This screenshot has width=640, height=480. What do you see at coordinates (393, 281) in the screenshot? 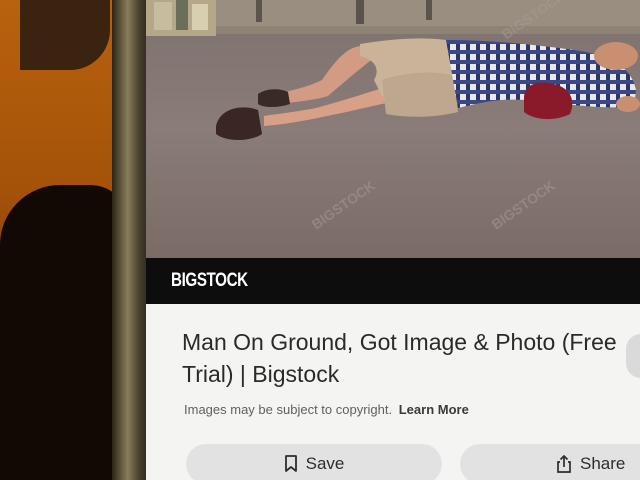
I see `source-bar: BIGSTOCK` at bounding box center [393, 281].